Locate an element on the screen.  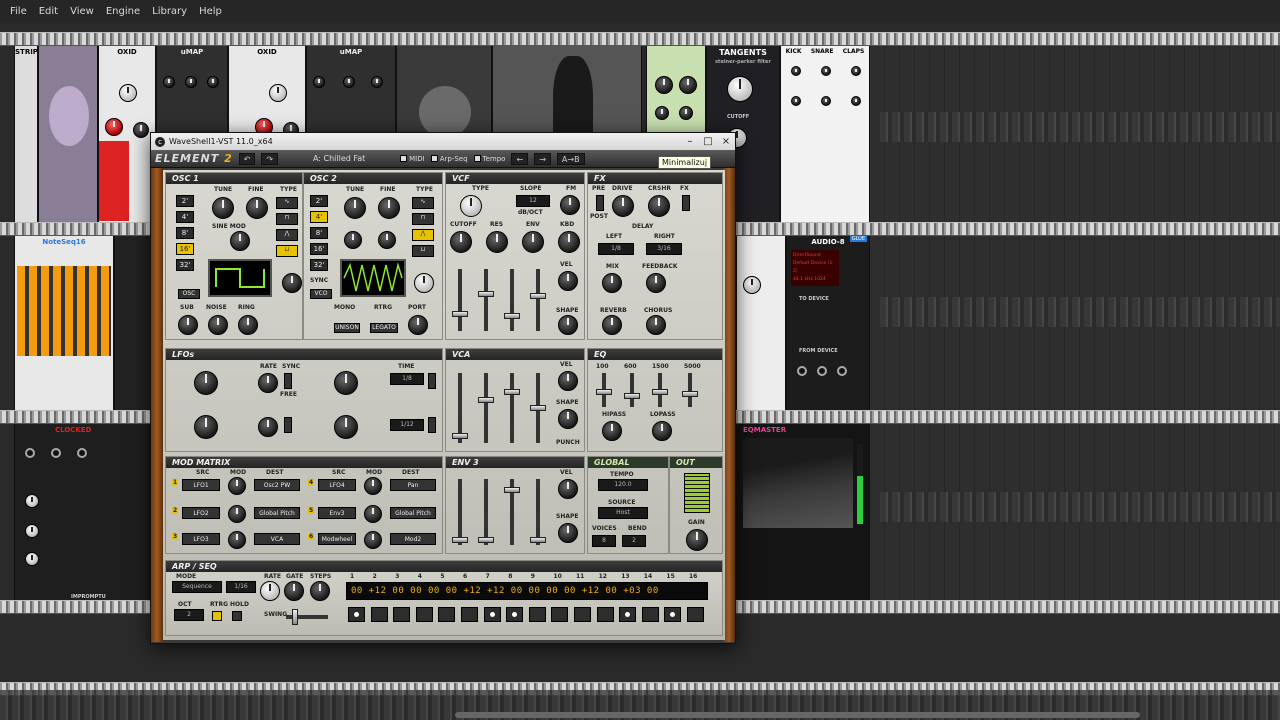
arrow-right-icon: → is located at coordinates (542, 158).